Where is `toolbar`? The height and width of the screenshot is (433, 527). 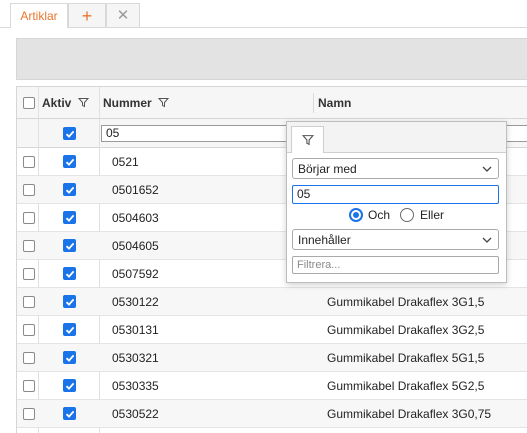
toolbar is located at coordinates (271, 59).